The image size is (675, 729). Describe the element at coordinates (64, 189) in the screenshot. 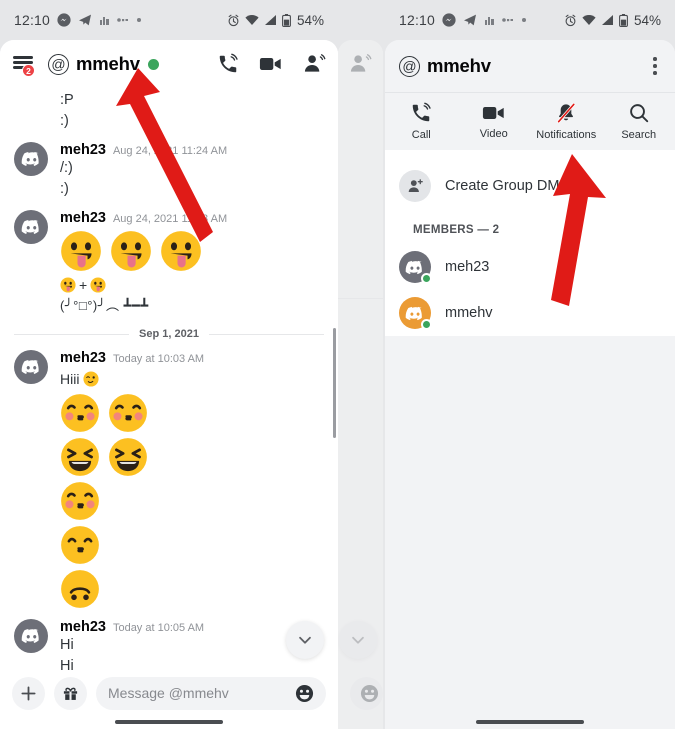

I see `message-line: :)` at that location.